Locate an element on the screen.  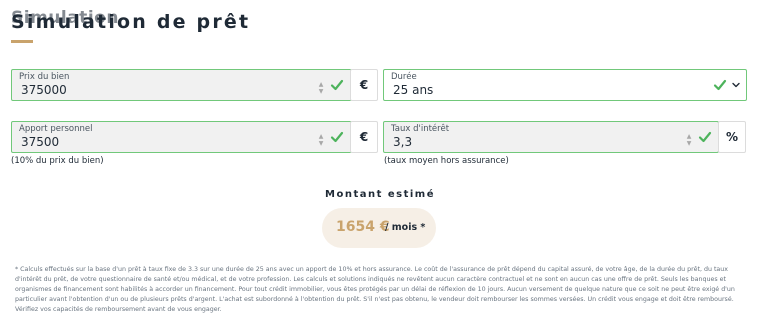
page-title-overlay: Simulation is located at coordinates (65, 18).